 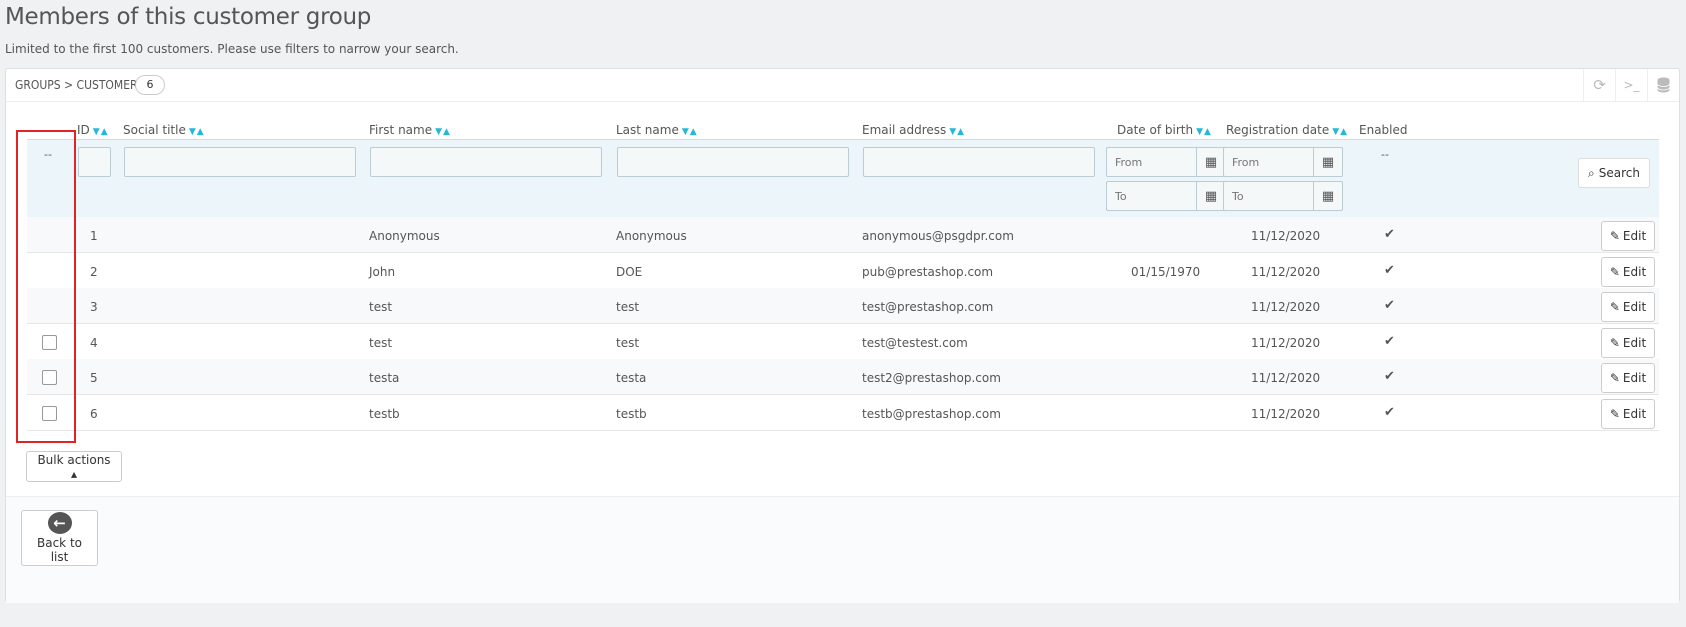 I want to click on database-icon, so click(x=1663, y=85).